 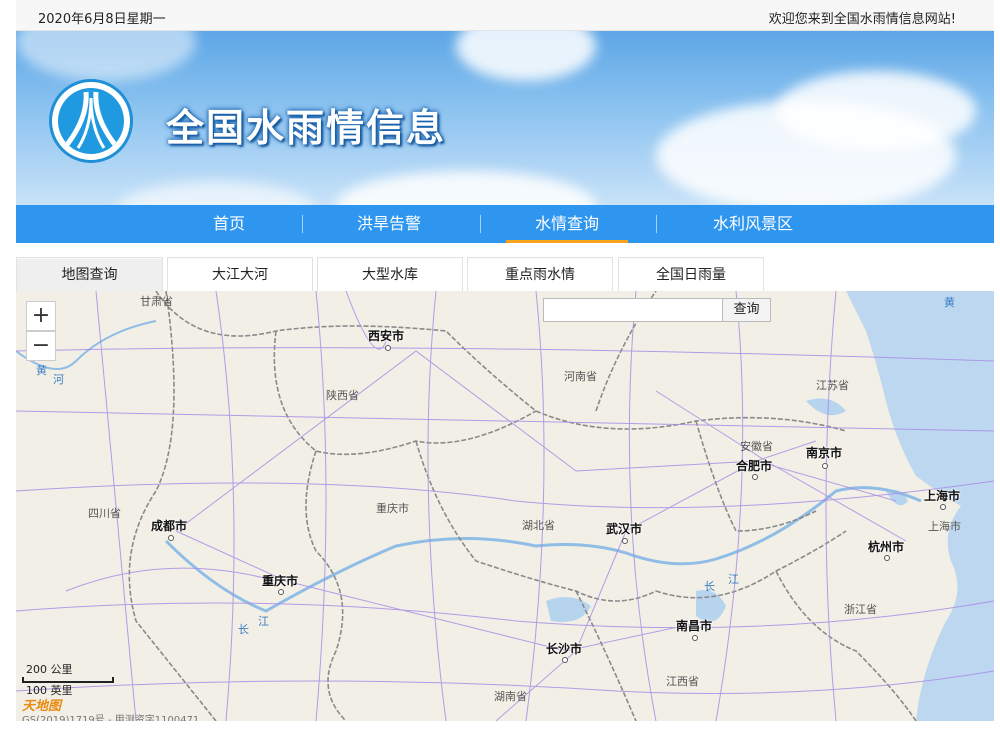 What do you see at coordinates (942, 495) in the screenshot?
I see `city-label: 上海市` at bounding box center [942, 495].